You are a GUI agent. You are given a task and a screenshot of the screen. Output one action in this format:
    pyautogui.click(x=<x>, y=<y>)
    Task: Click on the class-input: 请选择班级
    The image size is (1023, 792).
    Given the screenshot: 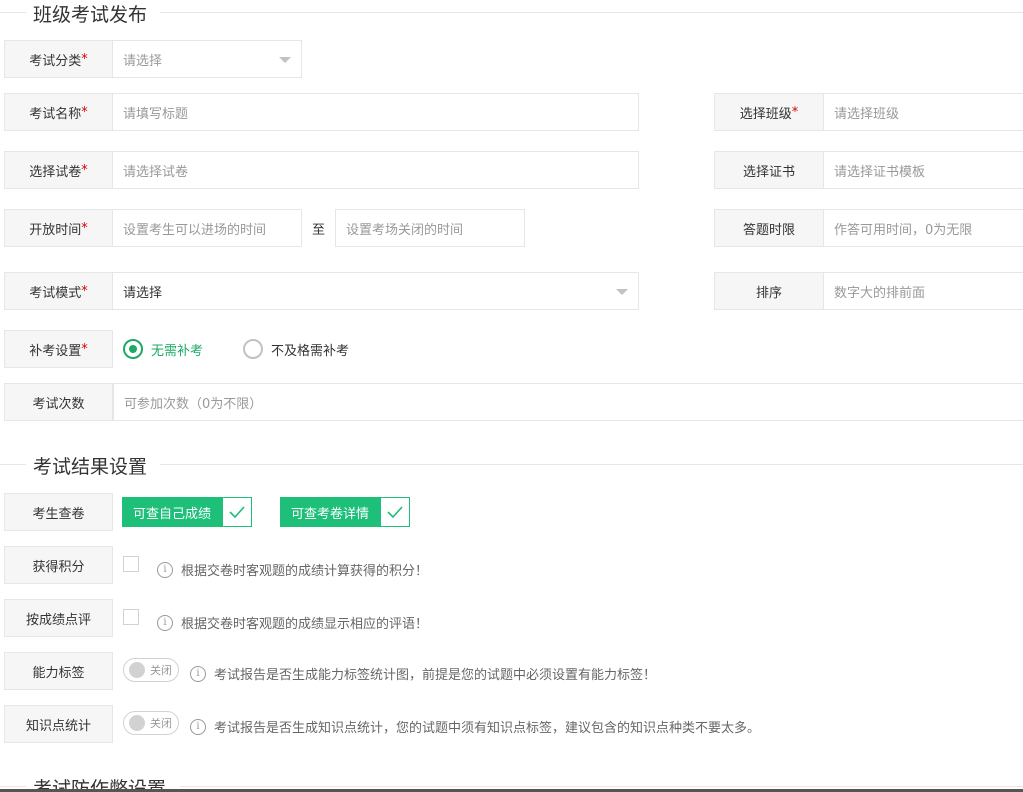 What is the action you would take?
    pyautogui.click(x=923, y=112)
    